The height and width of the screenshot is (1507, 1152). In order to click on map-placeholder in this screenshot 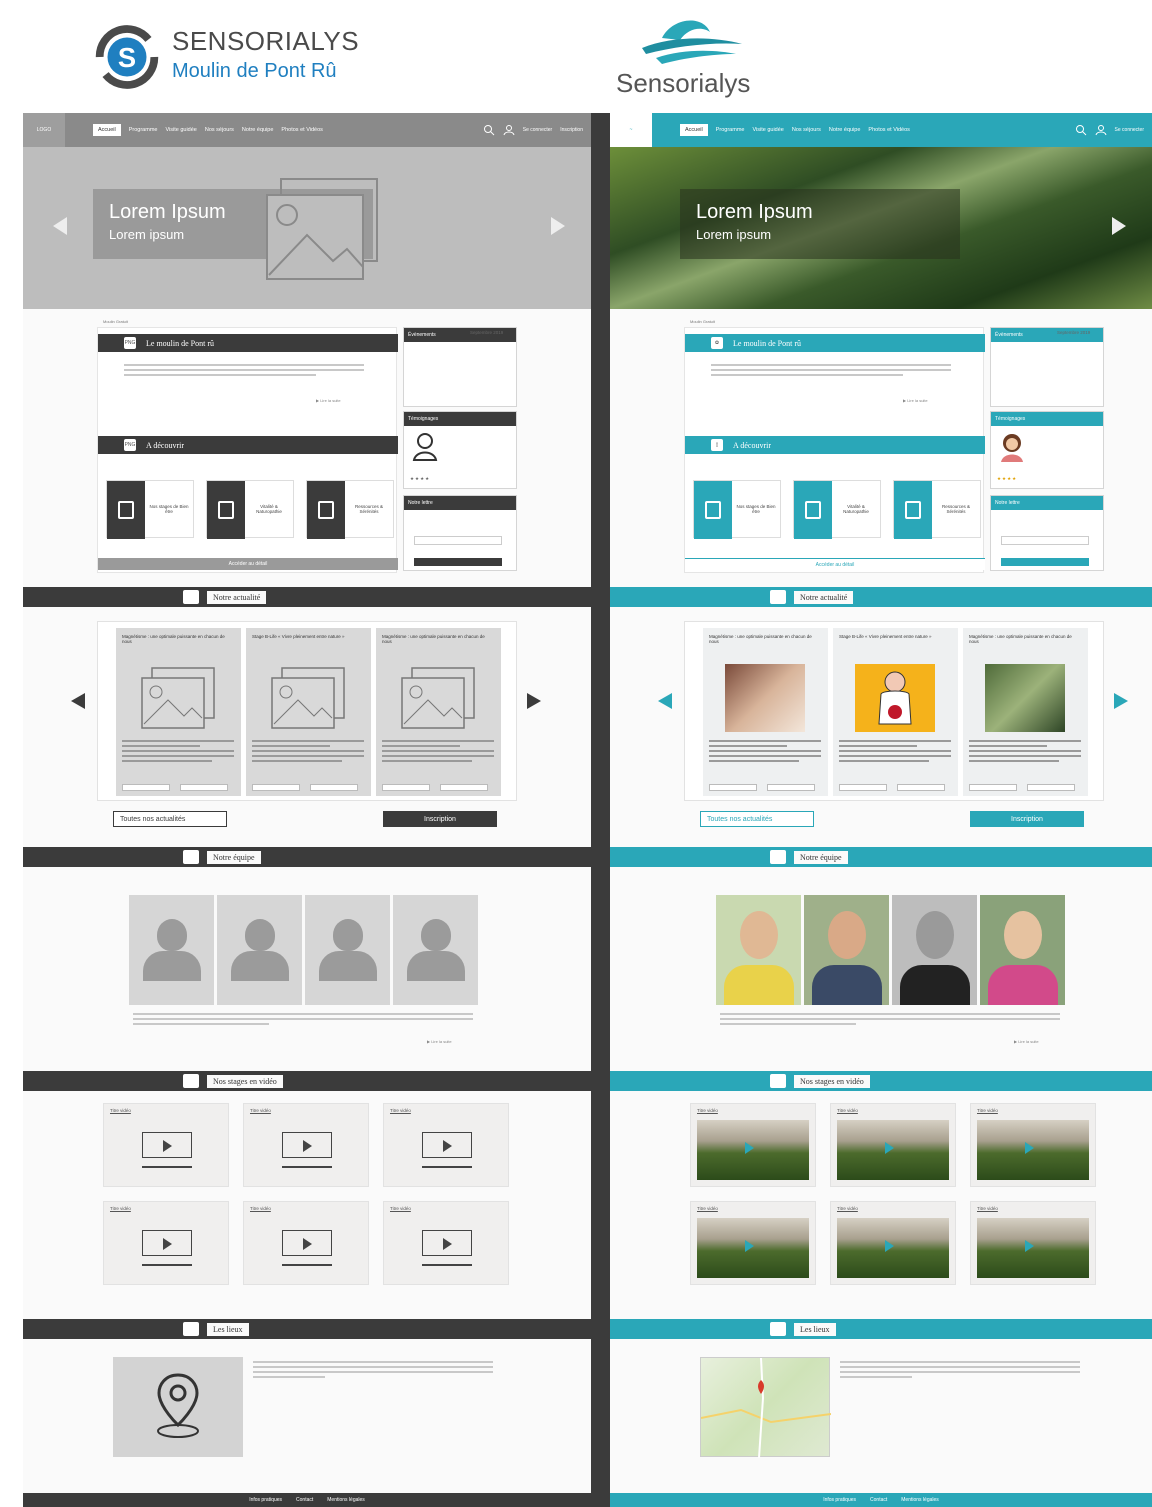, I will do `click(178, 1407)`.